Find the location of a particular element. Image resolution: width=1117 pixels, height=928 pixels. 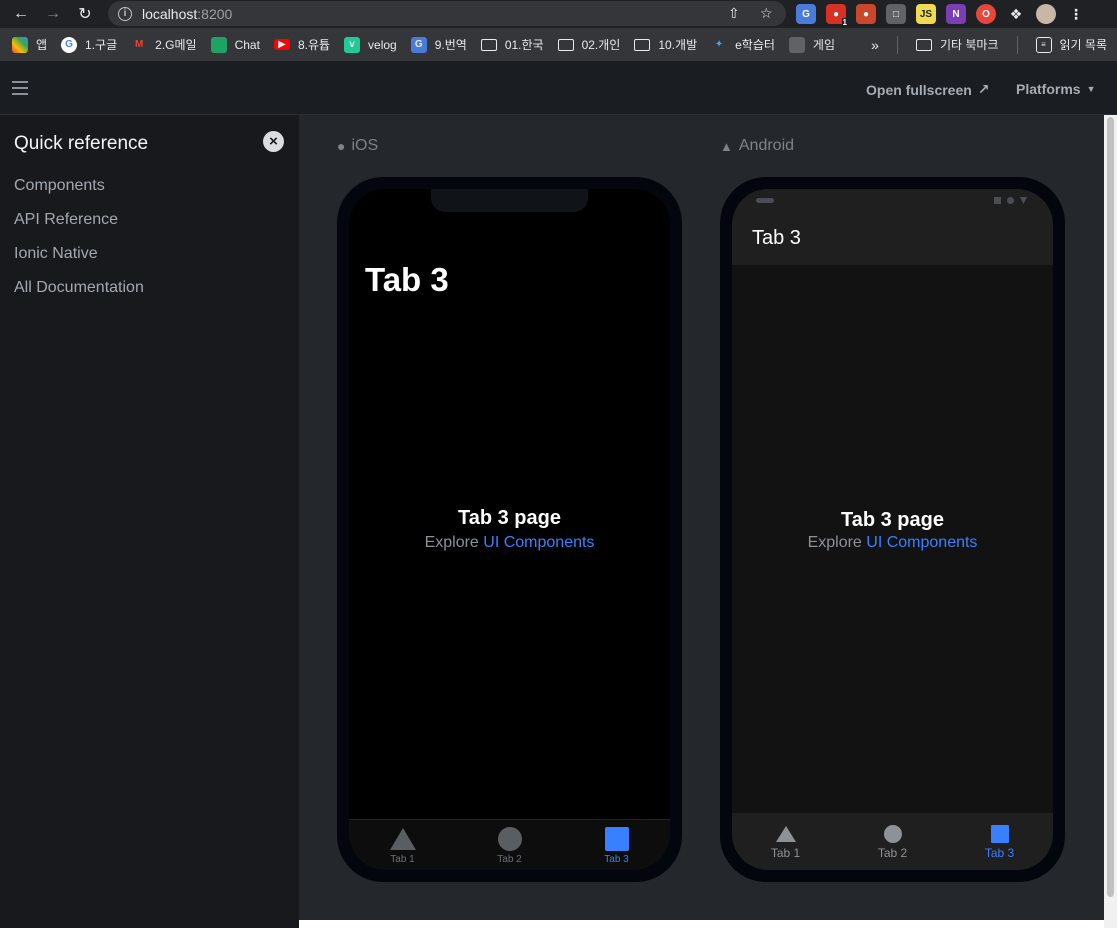

bookmarks-right: » 기타 북마크 ≡ 읽기 목록 is located at coordinates (989, 44).